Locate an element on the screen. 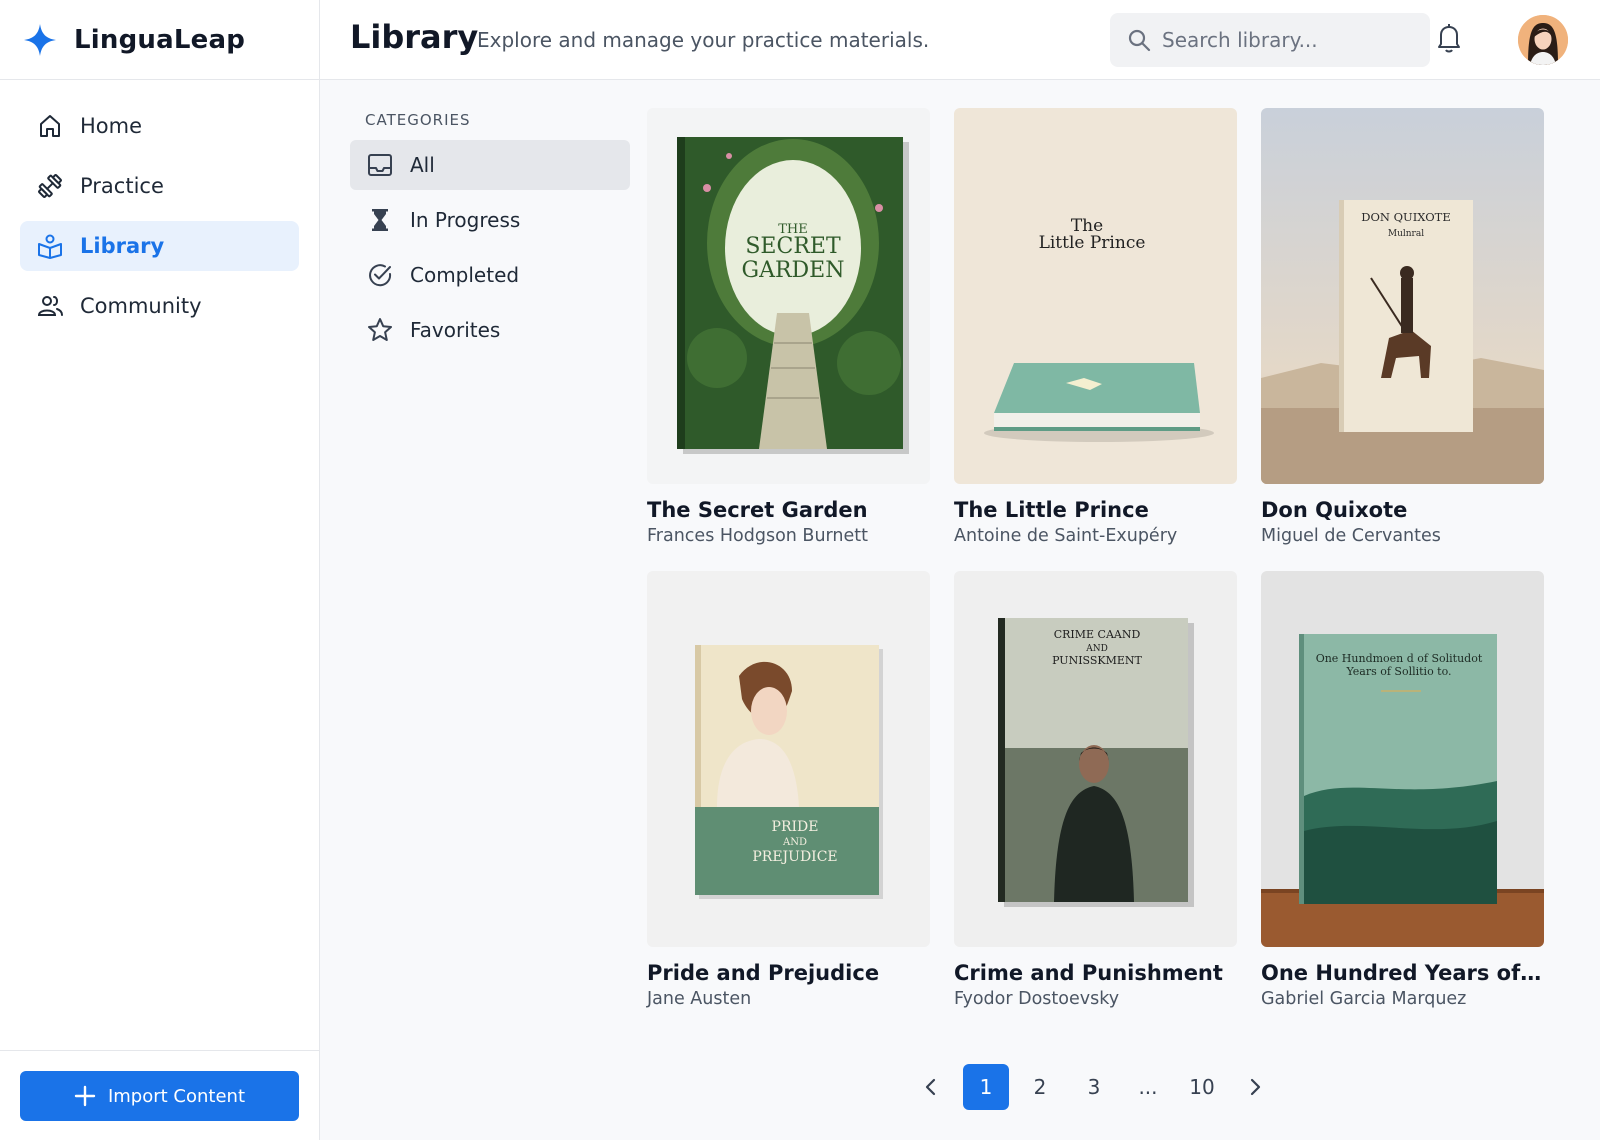 The image size is (1600, 1140). user-avatar-image is located at coordinates (1543, 40).